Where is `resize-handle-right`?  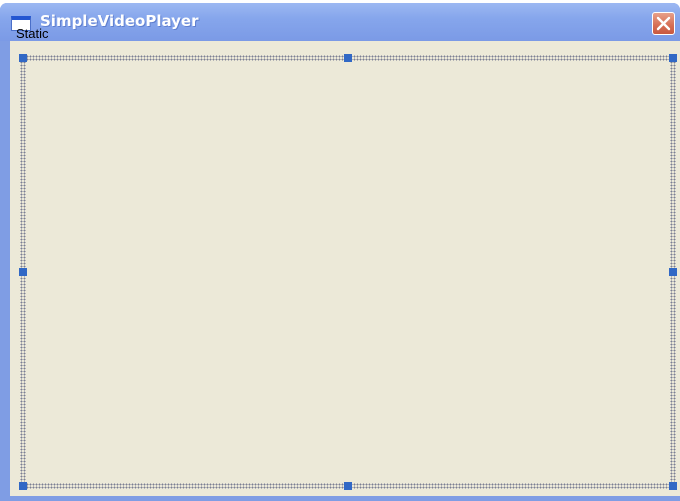
resize-handle-right is located at coordinates (673, 272).